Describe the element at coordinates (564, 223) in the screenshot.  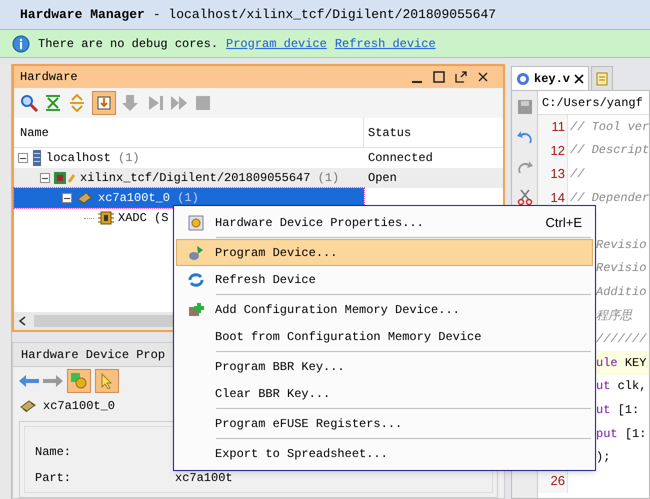
I see `shortcut-label: Ctrl+E` at that location.